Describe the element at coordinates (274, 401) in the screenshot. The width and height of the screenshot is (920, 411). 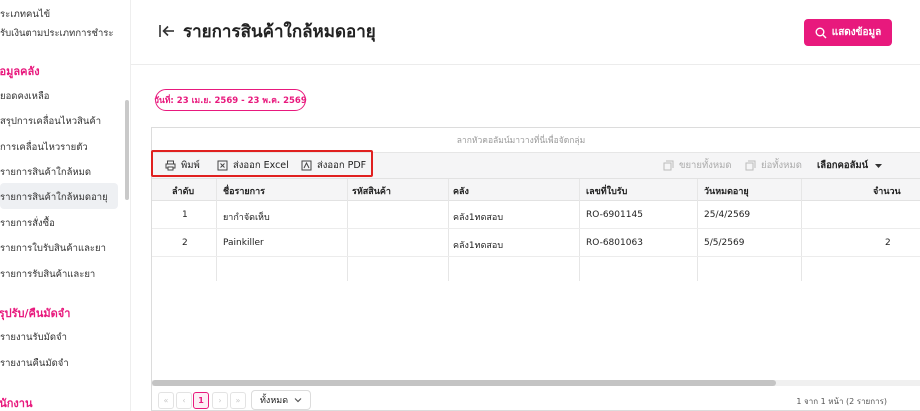
I see `page-size-value: ทั้งหมด` at that location.